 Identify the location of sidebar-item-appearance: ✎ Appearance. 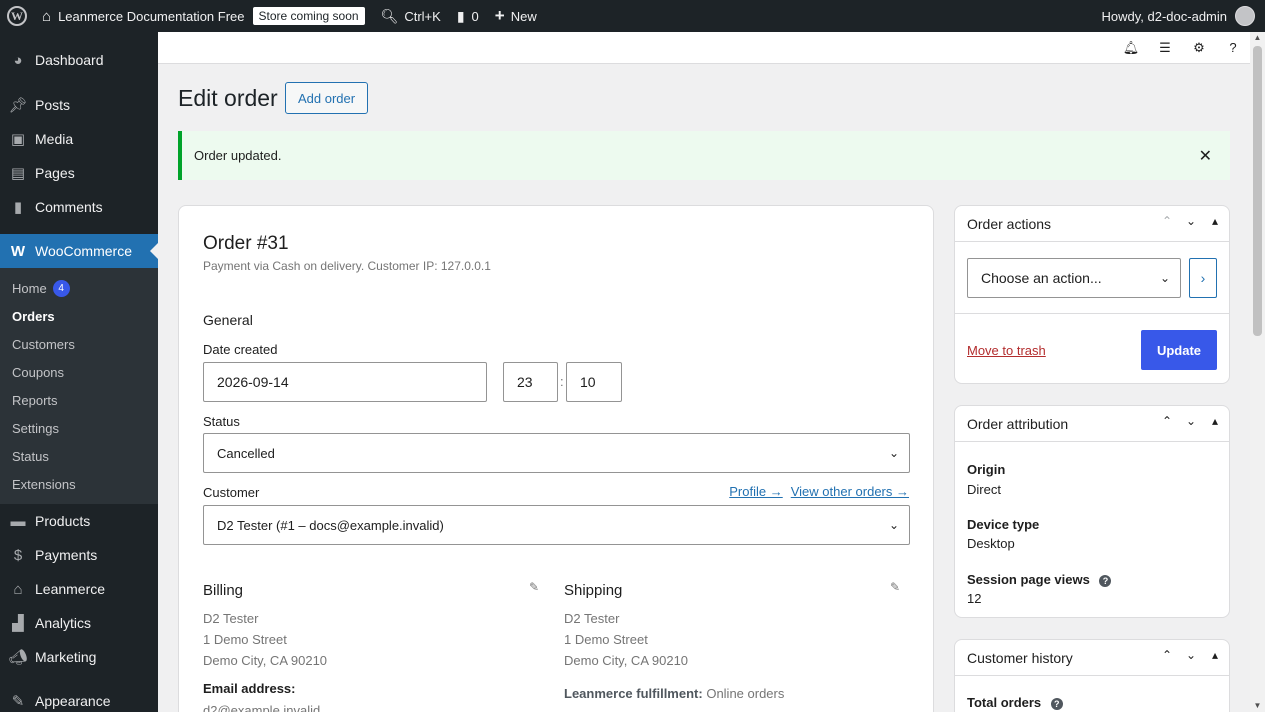
(79, 698).